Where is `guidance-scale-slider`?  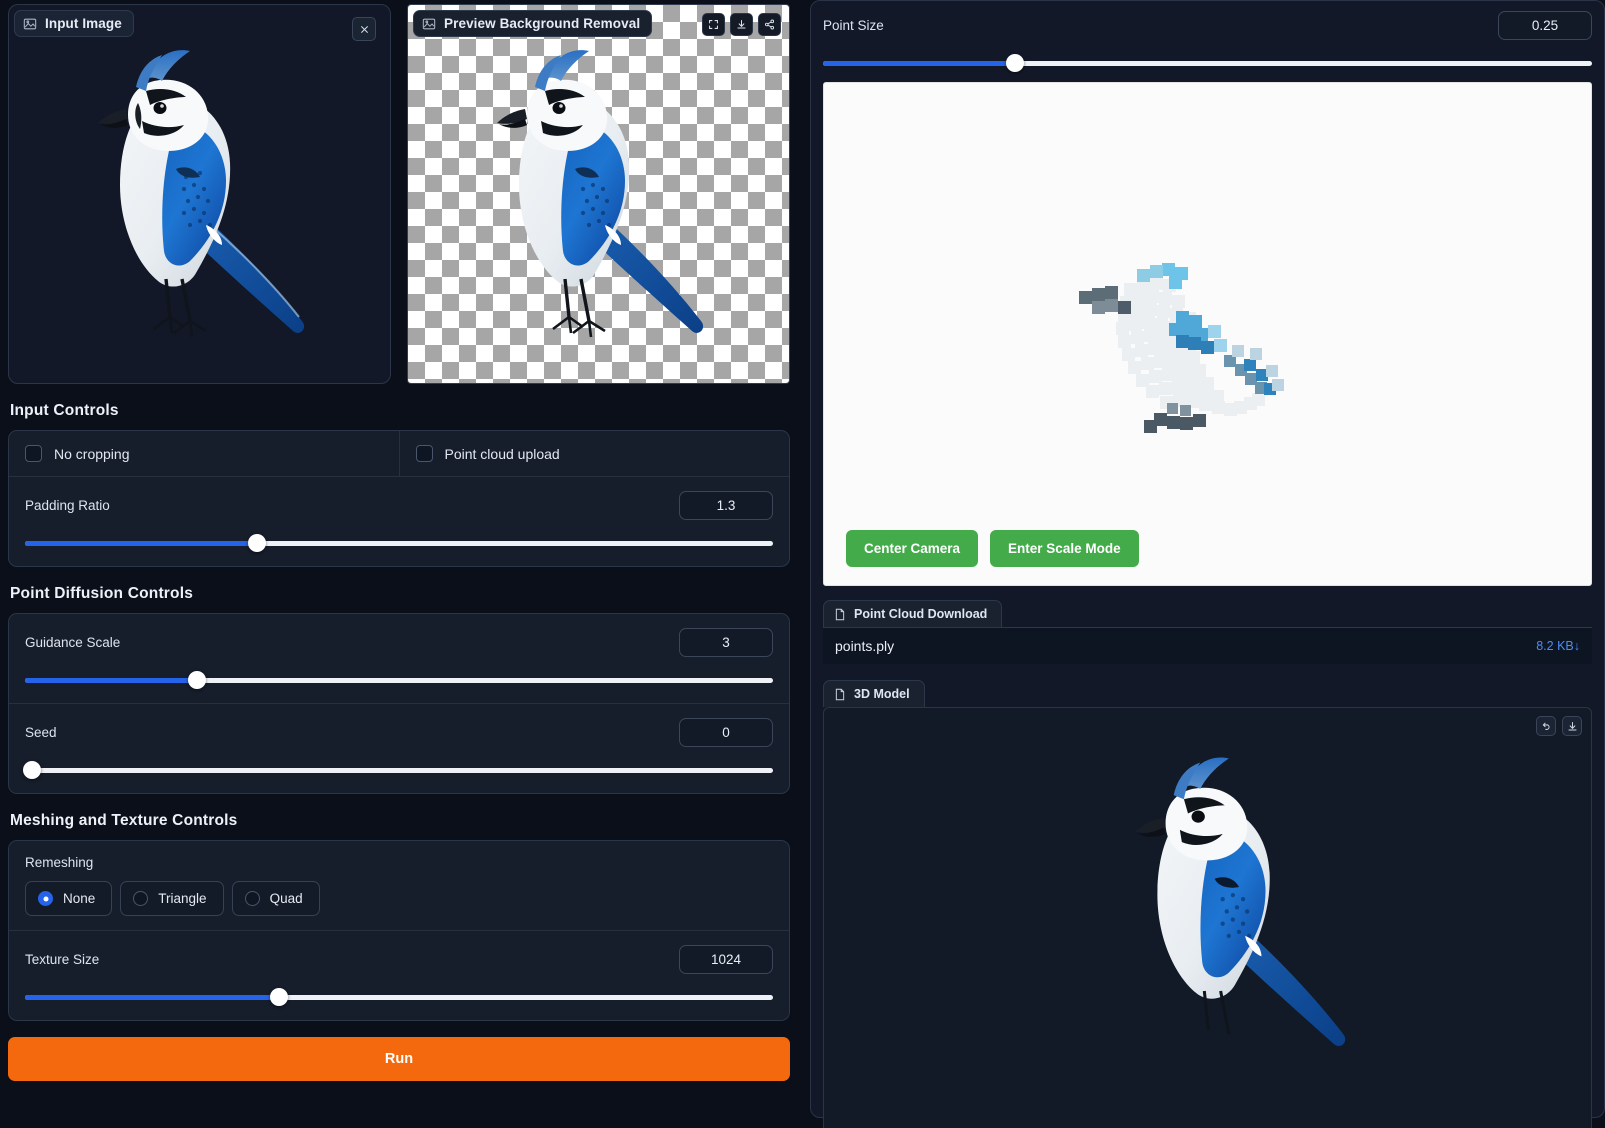
guidance-scale-slider is located at coordinates (399, 680).